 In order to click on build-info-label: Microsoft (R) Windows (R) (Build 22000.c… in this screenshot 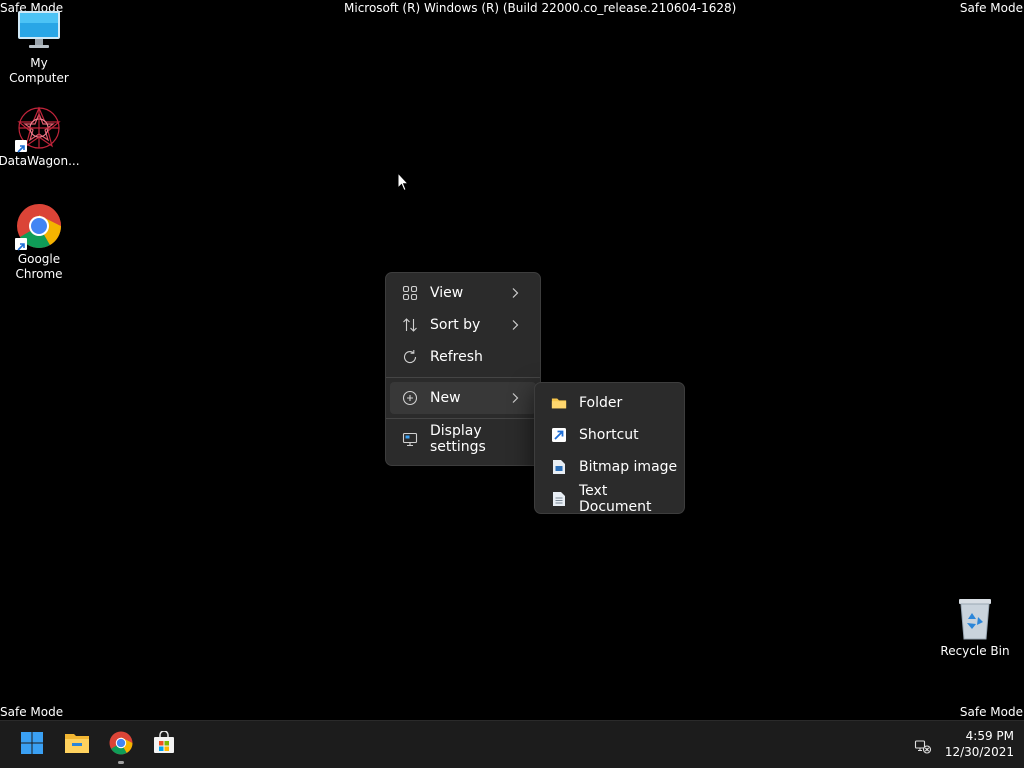, I will do `click(540, 8)`.